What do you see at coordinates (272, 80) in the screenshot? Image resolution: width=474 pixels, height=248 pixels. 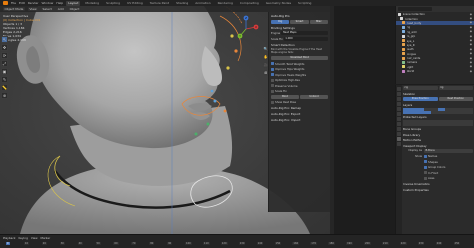 I see `optimize-high-res-checkbox` at bounding box center [272, 80].